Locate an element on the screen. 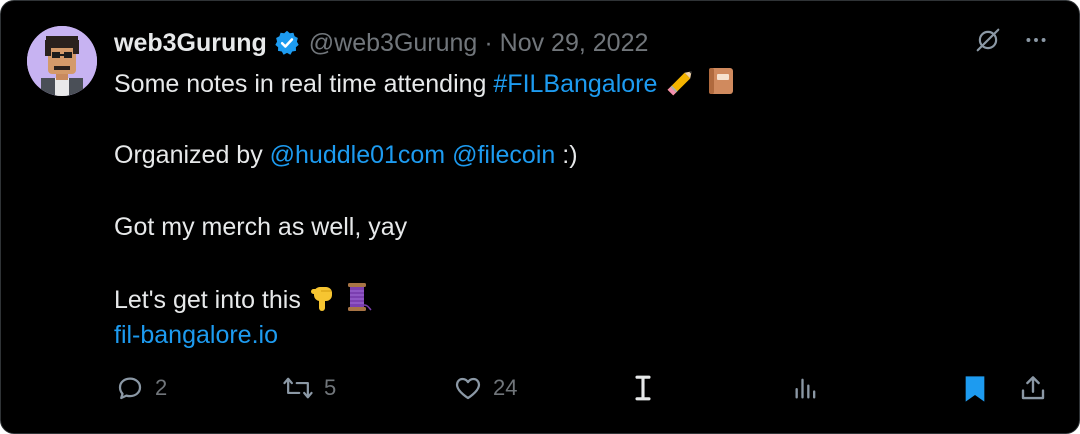  views-button is located at coordinates (806, 388).